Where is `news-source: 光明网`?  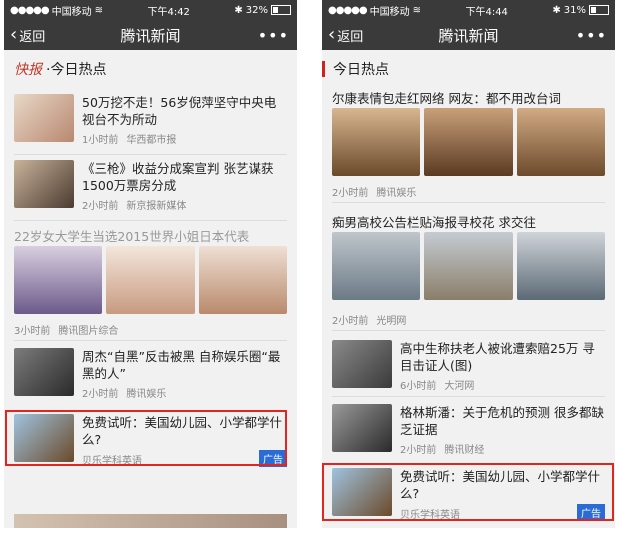 news-source: 光明网 is located at coordinates (391, 321).